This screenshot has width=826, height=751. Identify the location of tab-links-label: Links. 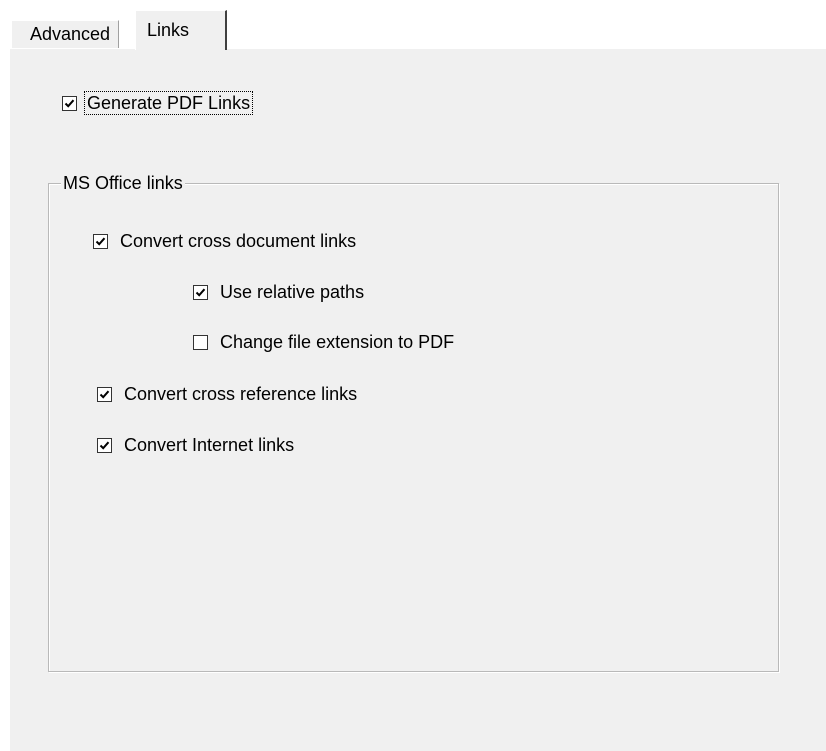
(168, 30).